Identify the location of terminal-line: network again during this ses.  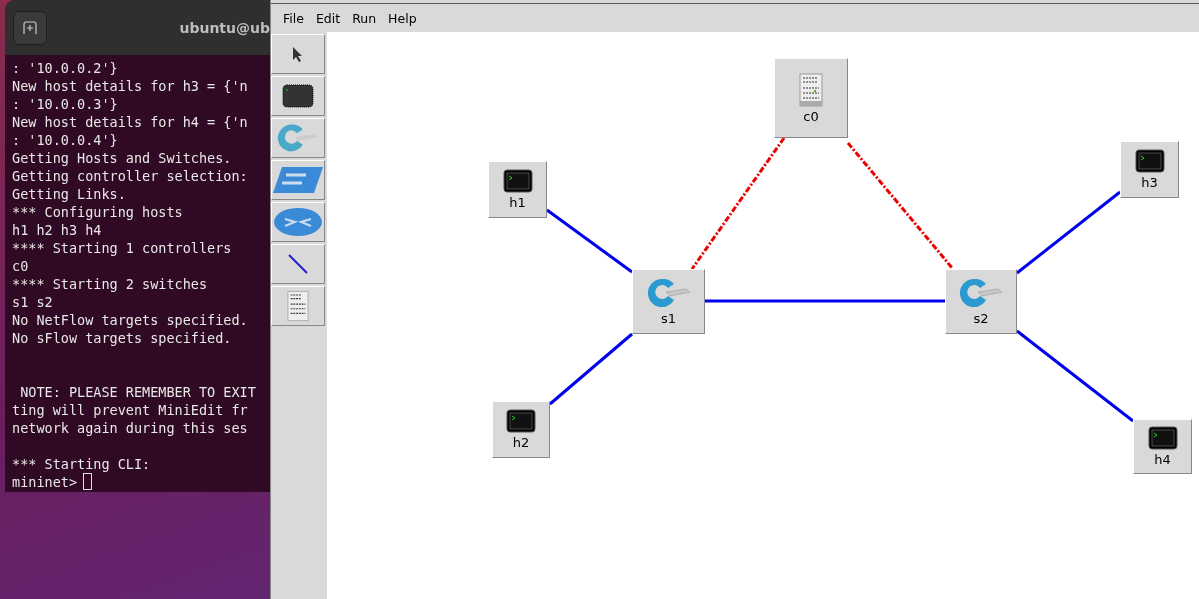
(130, 428).